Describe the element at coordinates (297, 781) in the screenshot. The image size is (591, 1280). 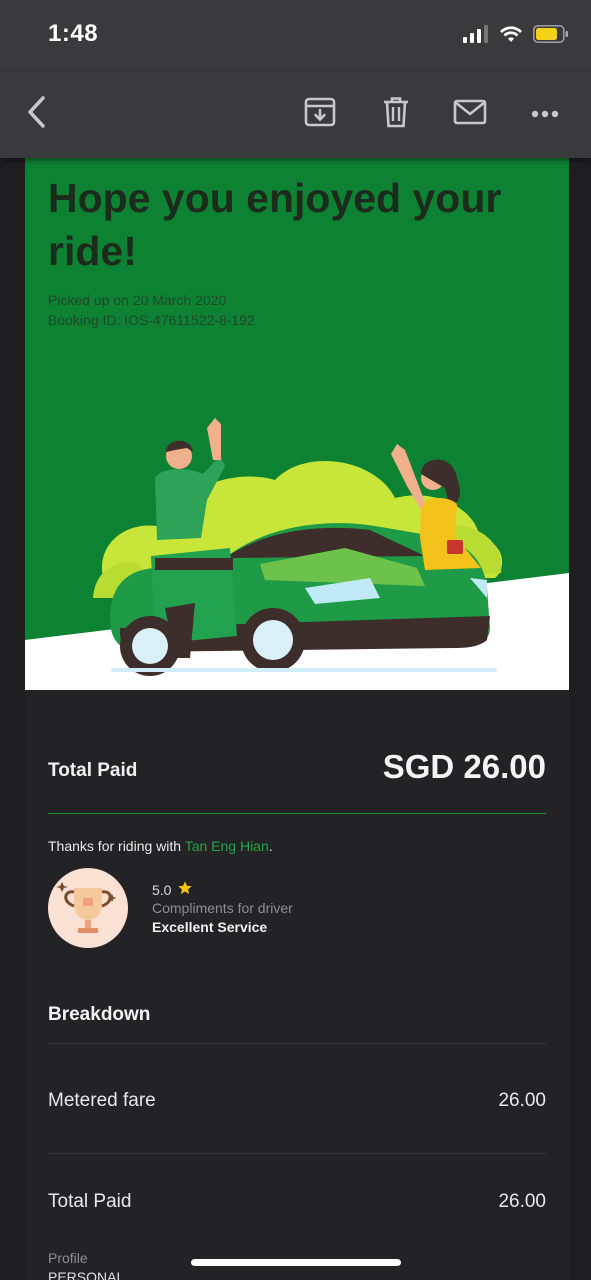
I see `total-paid-row: Total Paid SGD 26.00` at that location.